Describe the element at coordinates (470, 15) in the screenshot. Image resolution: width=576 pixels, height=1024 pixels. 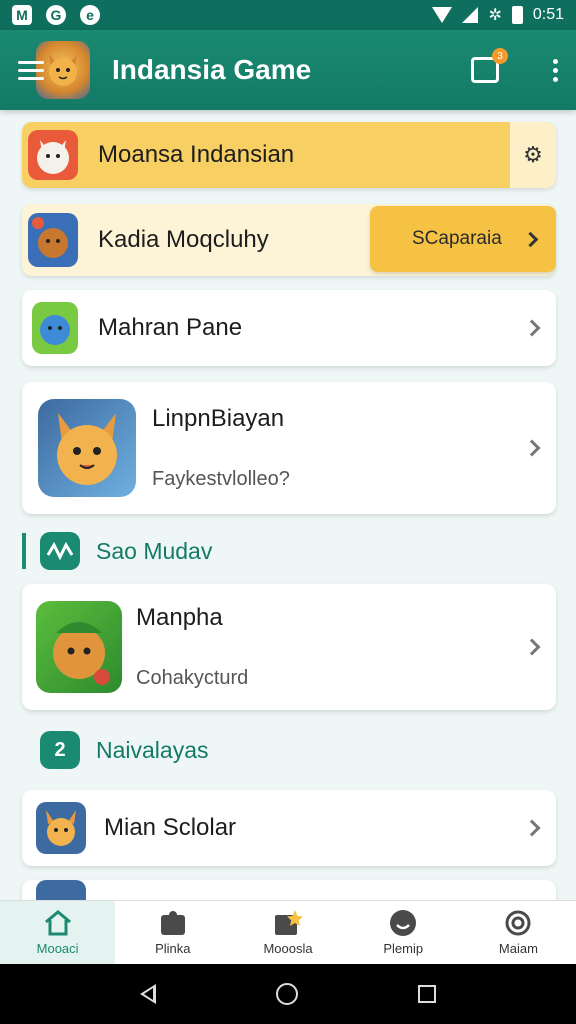
I see `signal-icon` at that location.